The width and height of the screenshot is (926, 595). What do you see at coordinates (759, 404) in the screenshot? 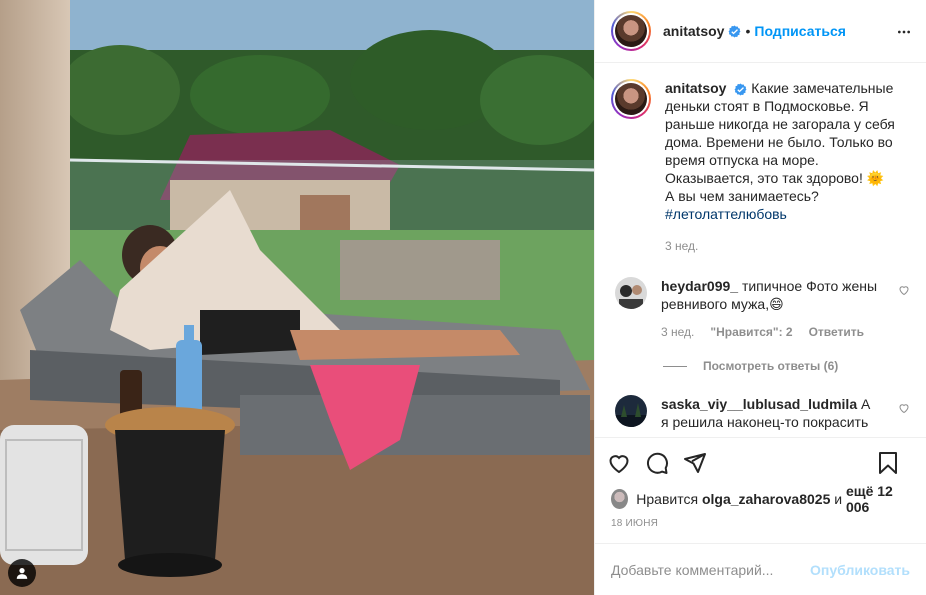
I see `commenter-username: saska_viy__lublusad_ludmila` at bounding box center [759, 404].